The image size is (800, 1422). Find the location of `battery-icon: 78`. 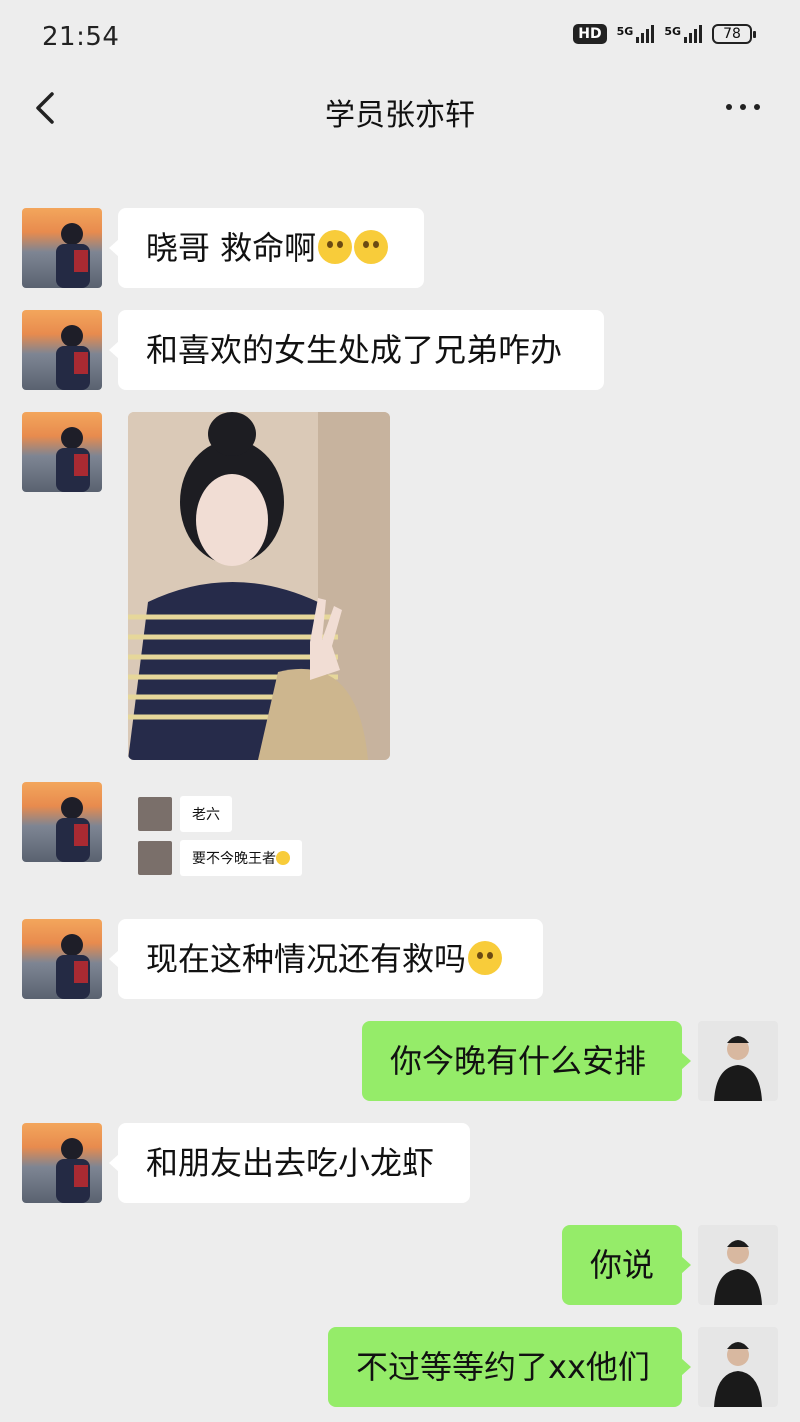

battery-icon: 78 is located at coordinates (734, 34).